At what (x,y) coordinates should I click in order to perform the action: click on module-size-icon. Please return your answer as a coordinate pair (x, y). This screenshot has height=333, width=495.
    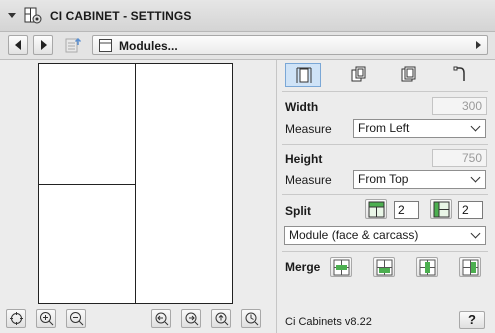
    Looking at the image, I should click on (304, 75).